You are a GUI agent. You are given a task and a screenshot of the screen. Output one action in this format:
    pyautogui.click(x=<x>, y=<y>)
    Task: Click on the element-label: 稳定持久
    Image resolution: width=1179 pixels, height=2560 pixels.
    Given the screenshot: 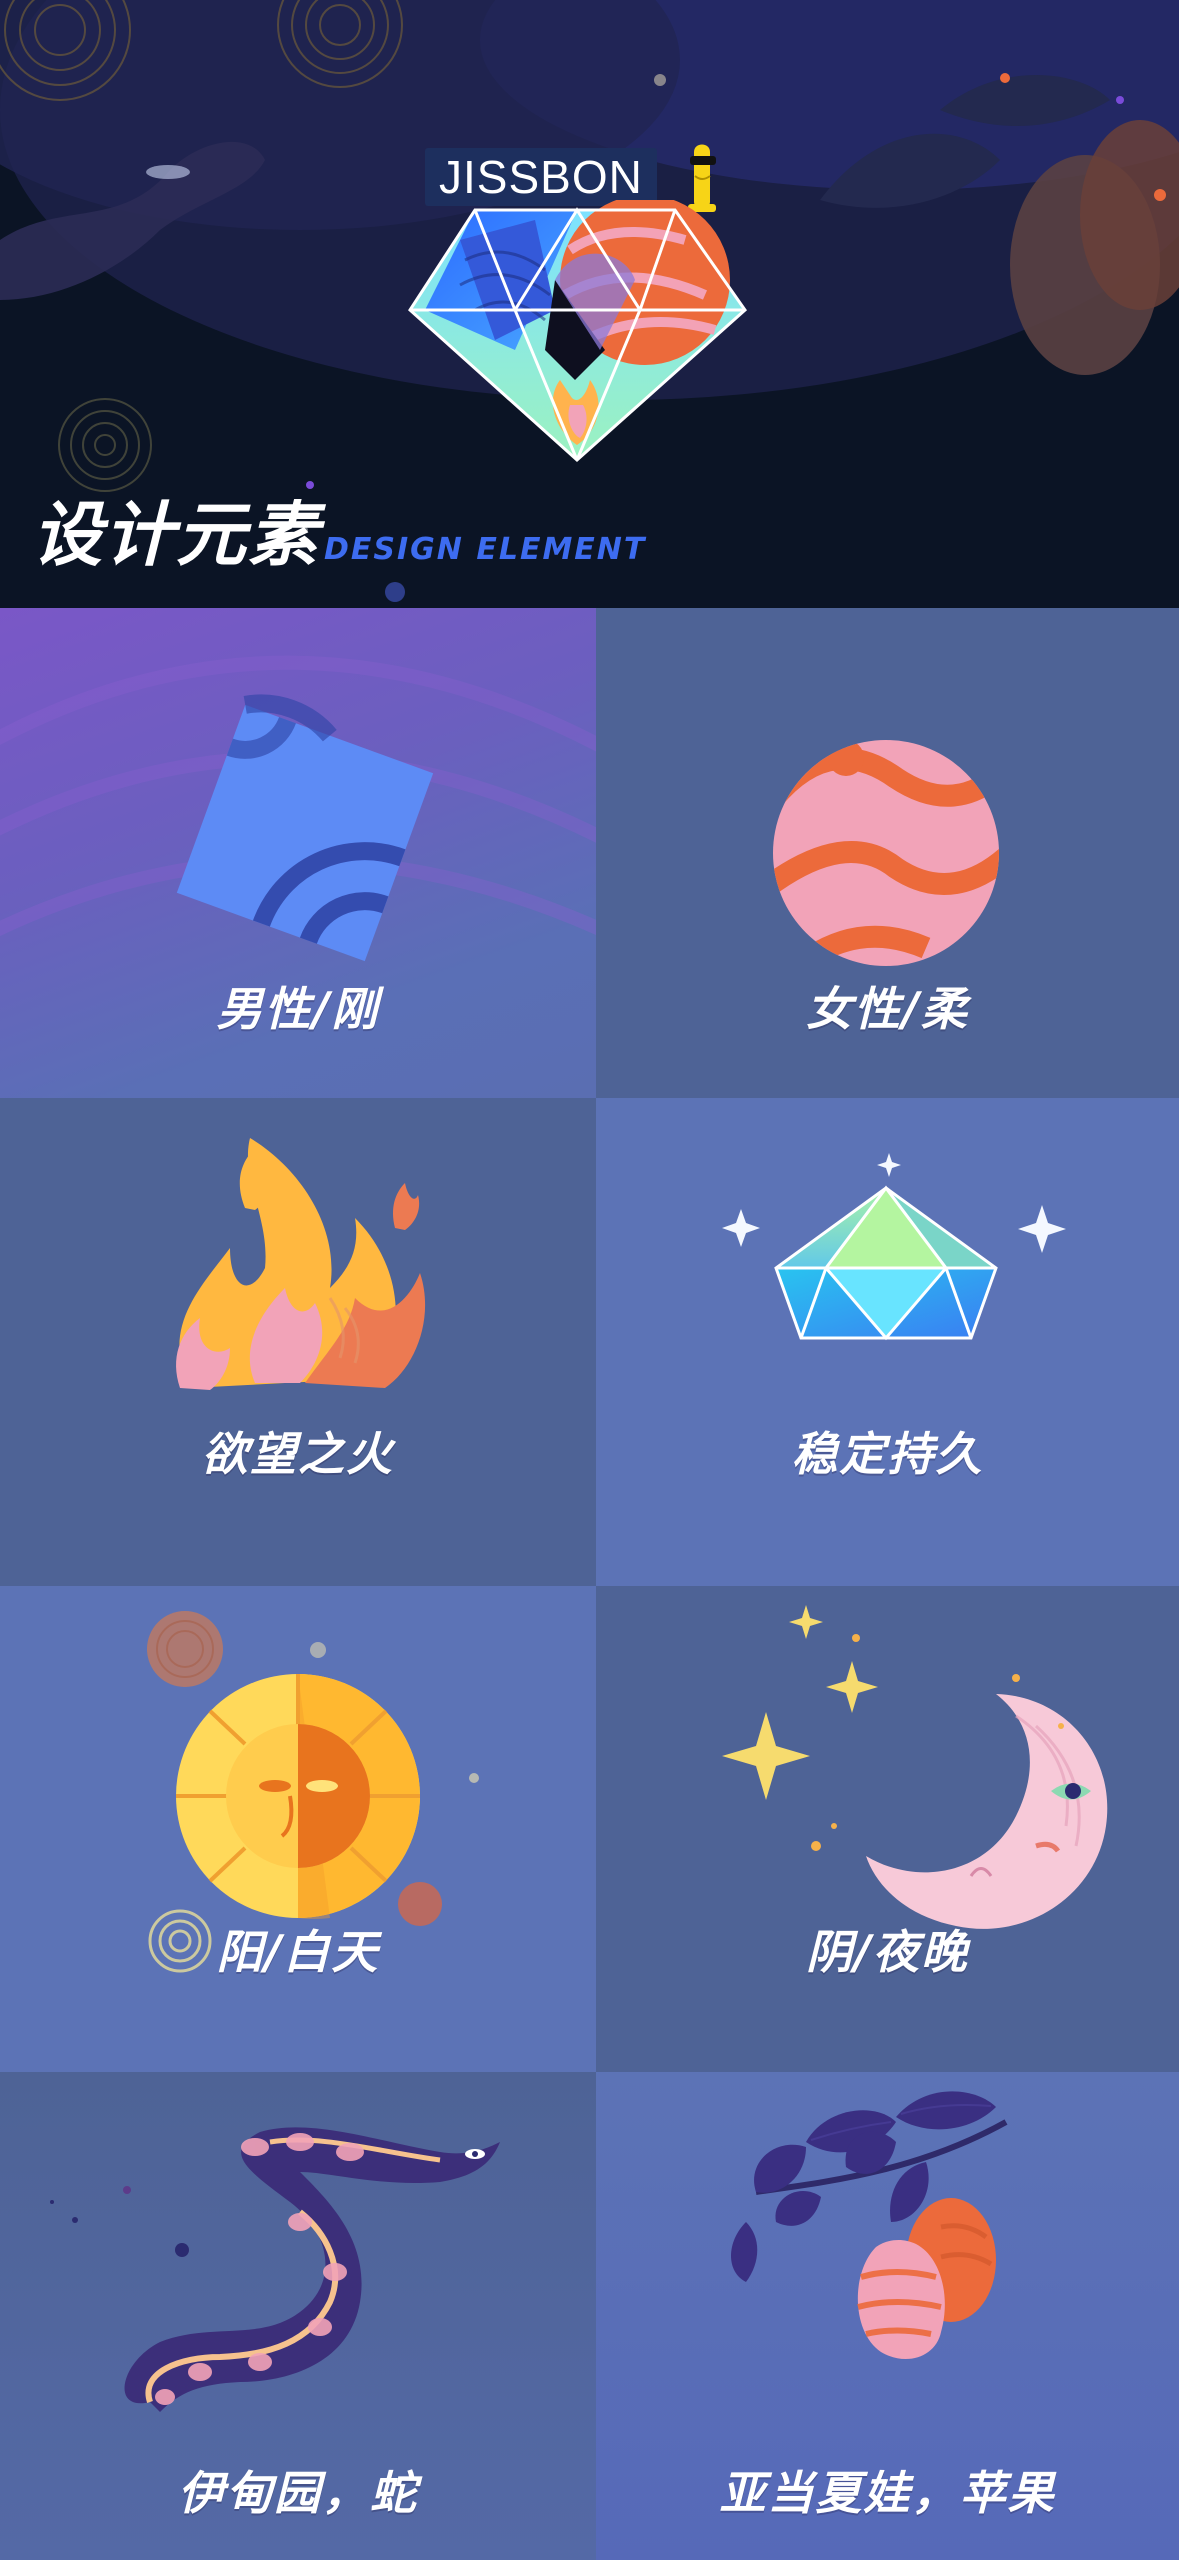 What is the action you would take?
    pyautogui.click(x=887, y=1454)
    